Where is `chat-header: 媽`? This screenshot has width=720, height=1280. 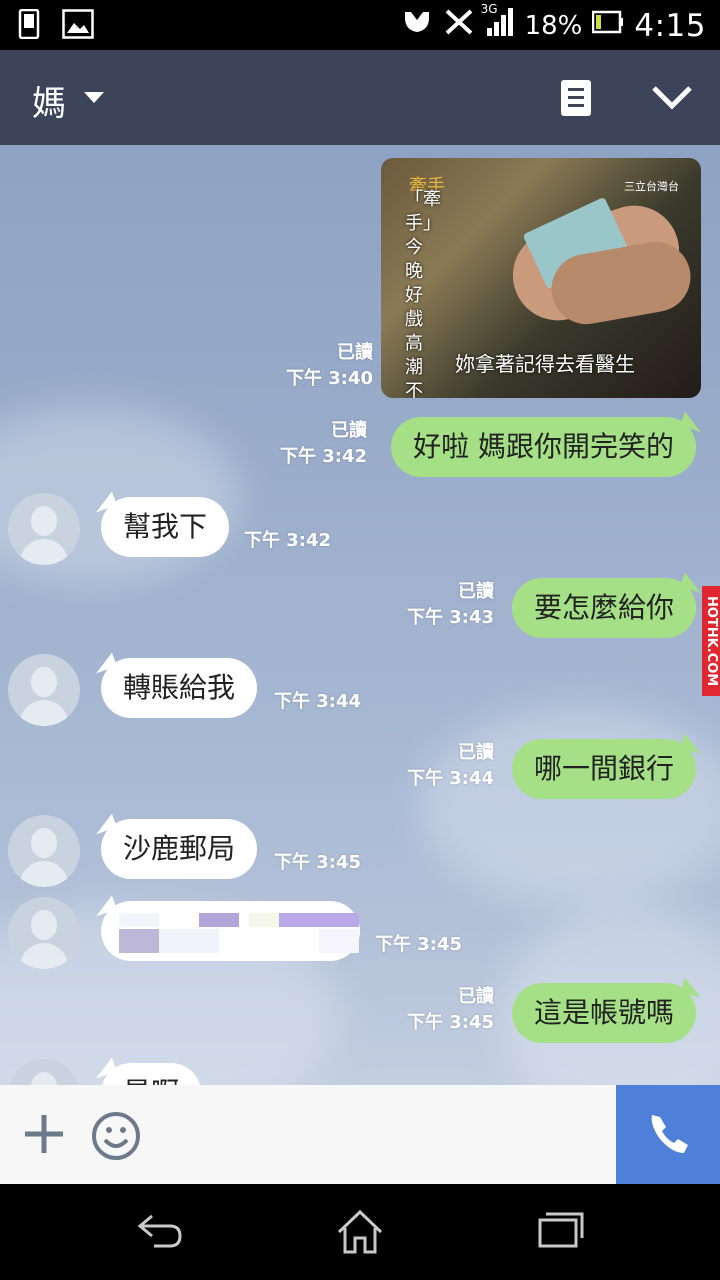 chat-header: 媽 is located at coordinates (360, 97).